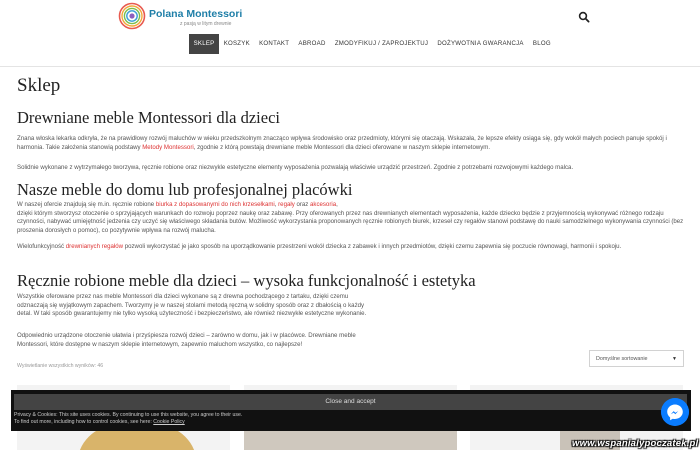 This screenshot has height=450, width=700. What do you see at coordinates (167, 147) in the screenshot?
I see `link-metody-montessori: Metody Montessori` at bounding box center [167, 147].